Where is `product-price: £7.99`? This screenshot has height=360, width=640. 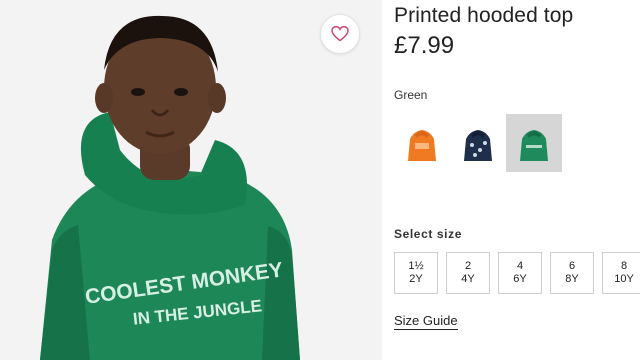
product-price: £7.99 is located at coordinates (424, 45).